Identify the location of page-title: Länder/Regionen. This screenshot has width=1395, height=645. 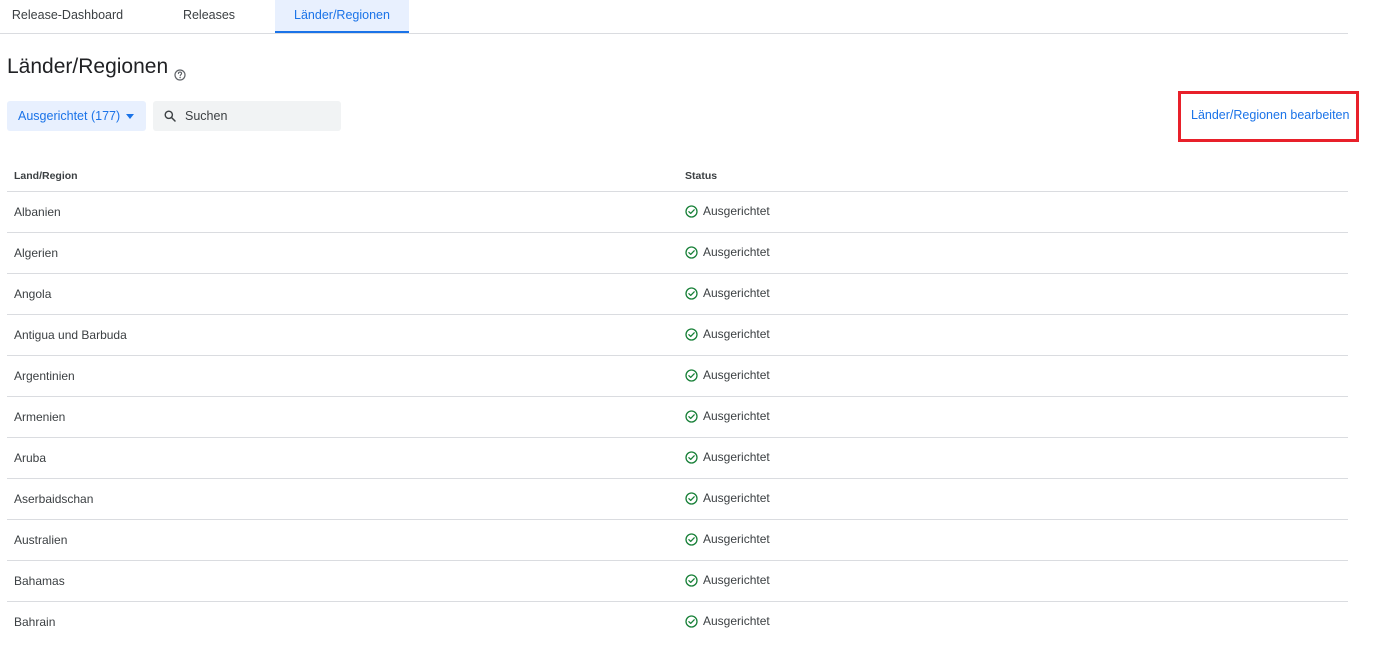
(96, 68).